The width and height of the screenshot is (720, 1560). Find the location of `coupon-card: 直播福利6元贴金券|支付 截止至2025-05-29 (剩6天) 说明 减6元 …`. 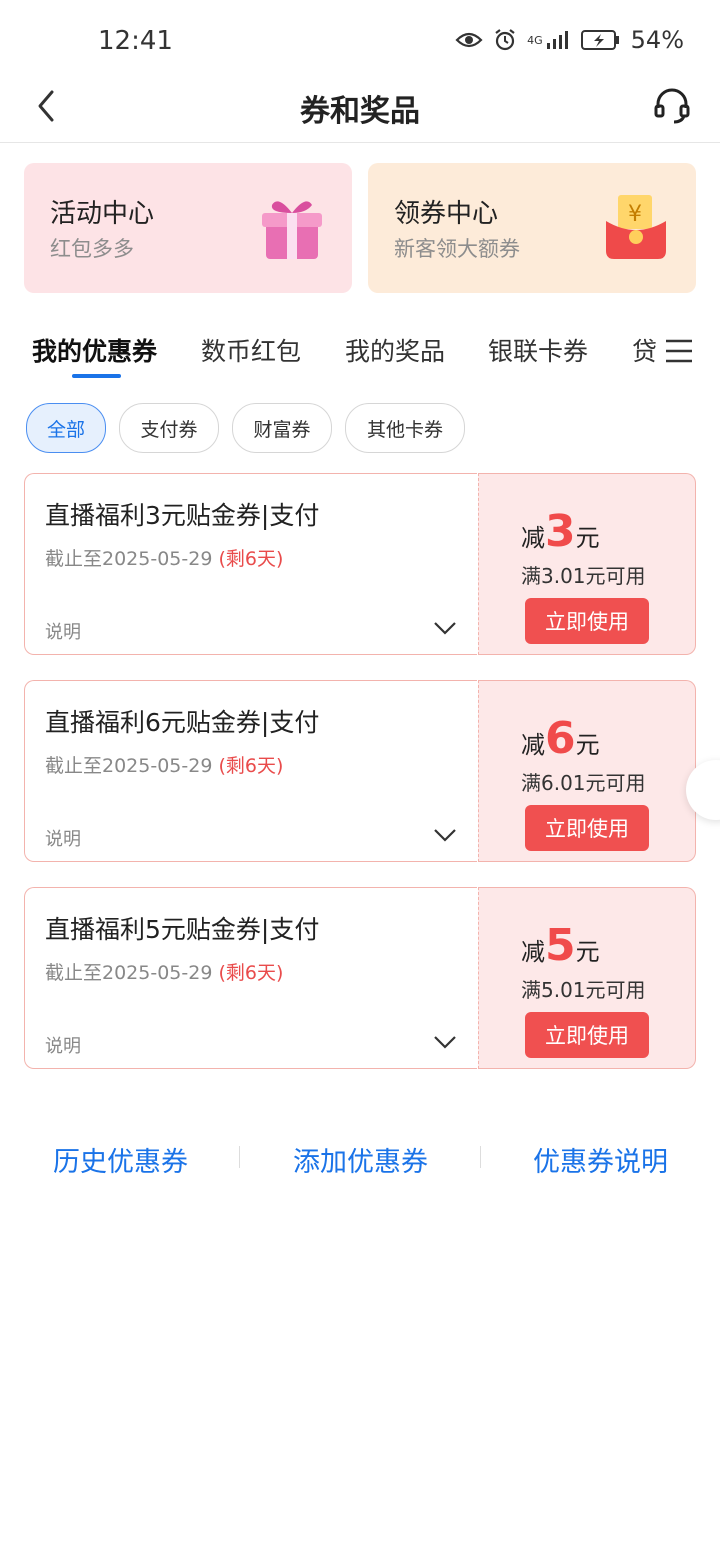

coupon-card: 直播福利6元贴金券|支付 截止至2025-05-29 (剩6天) 说明 减6元 … is located at coordinates (360, 771).